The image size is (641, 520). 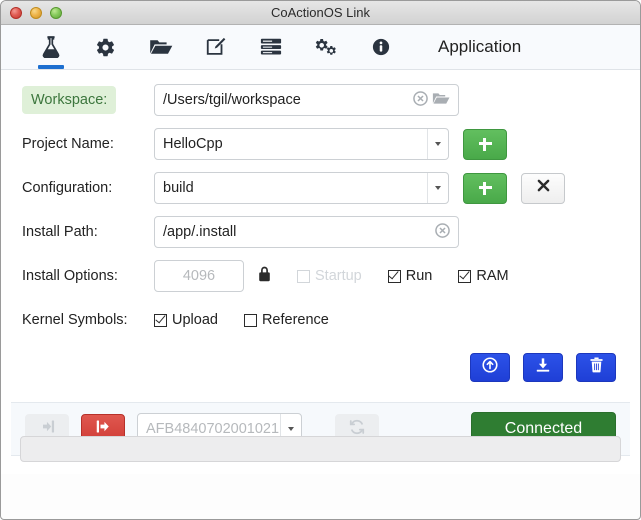 I want to click on checkbox-upload-label: Upload, so click(x=195, y=320).